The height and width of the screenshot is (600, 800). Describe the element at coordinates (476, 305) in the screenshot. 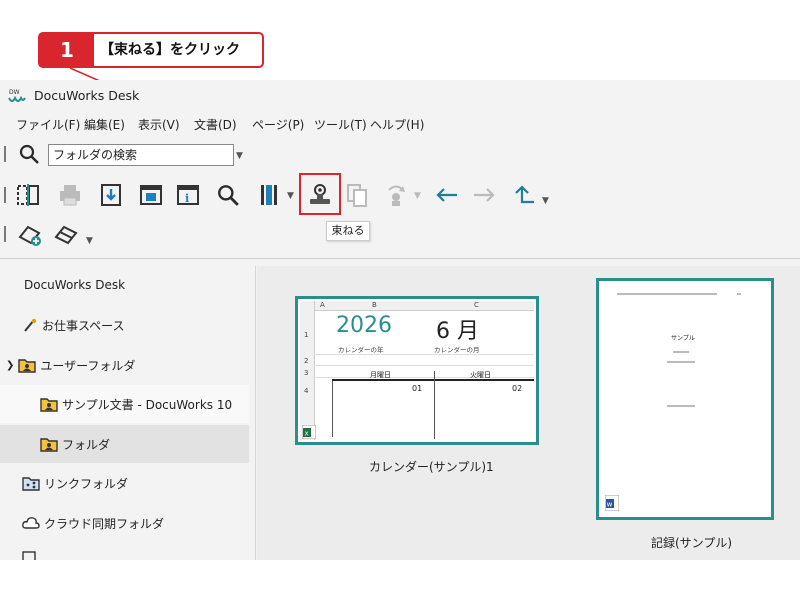

I see `col-header: C` at that location.